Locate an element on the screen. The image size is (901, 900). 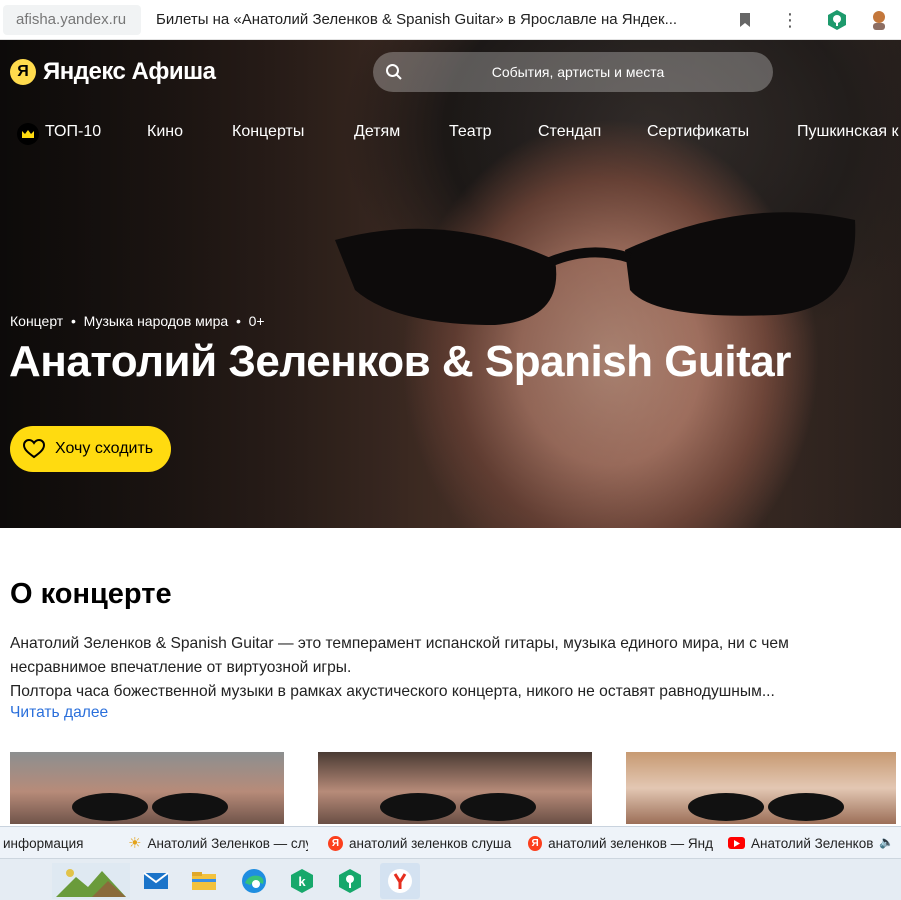
yandex-browser-icon is located at coordinates (400, 881).